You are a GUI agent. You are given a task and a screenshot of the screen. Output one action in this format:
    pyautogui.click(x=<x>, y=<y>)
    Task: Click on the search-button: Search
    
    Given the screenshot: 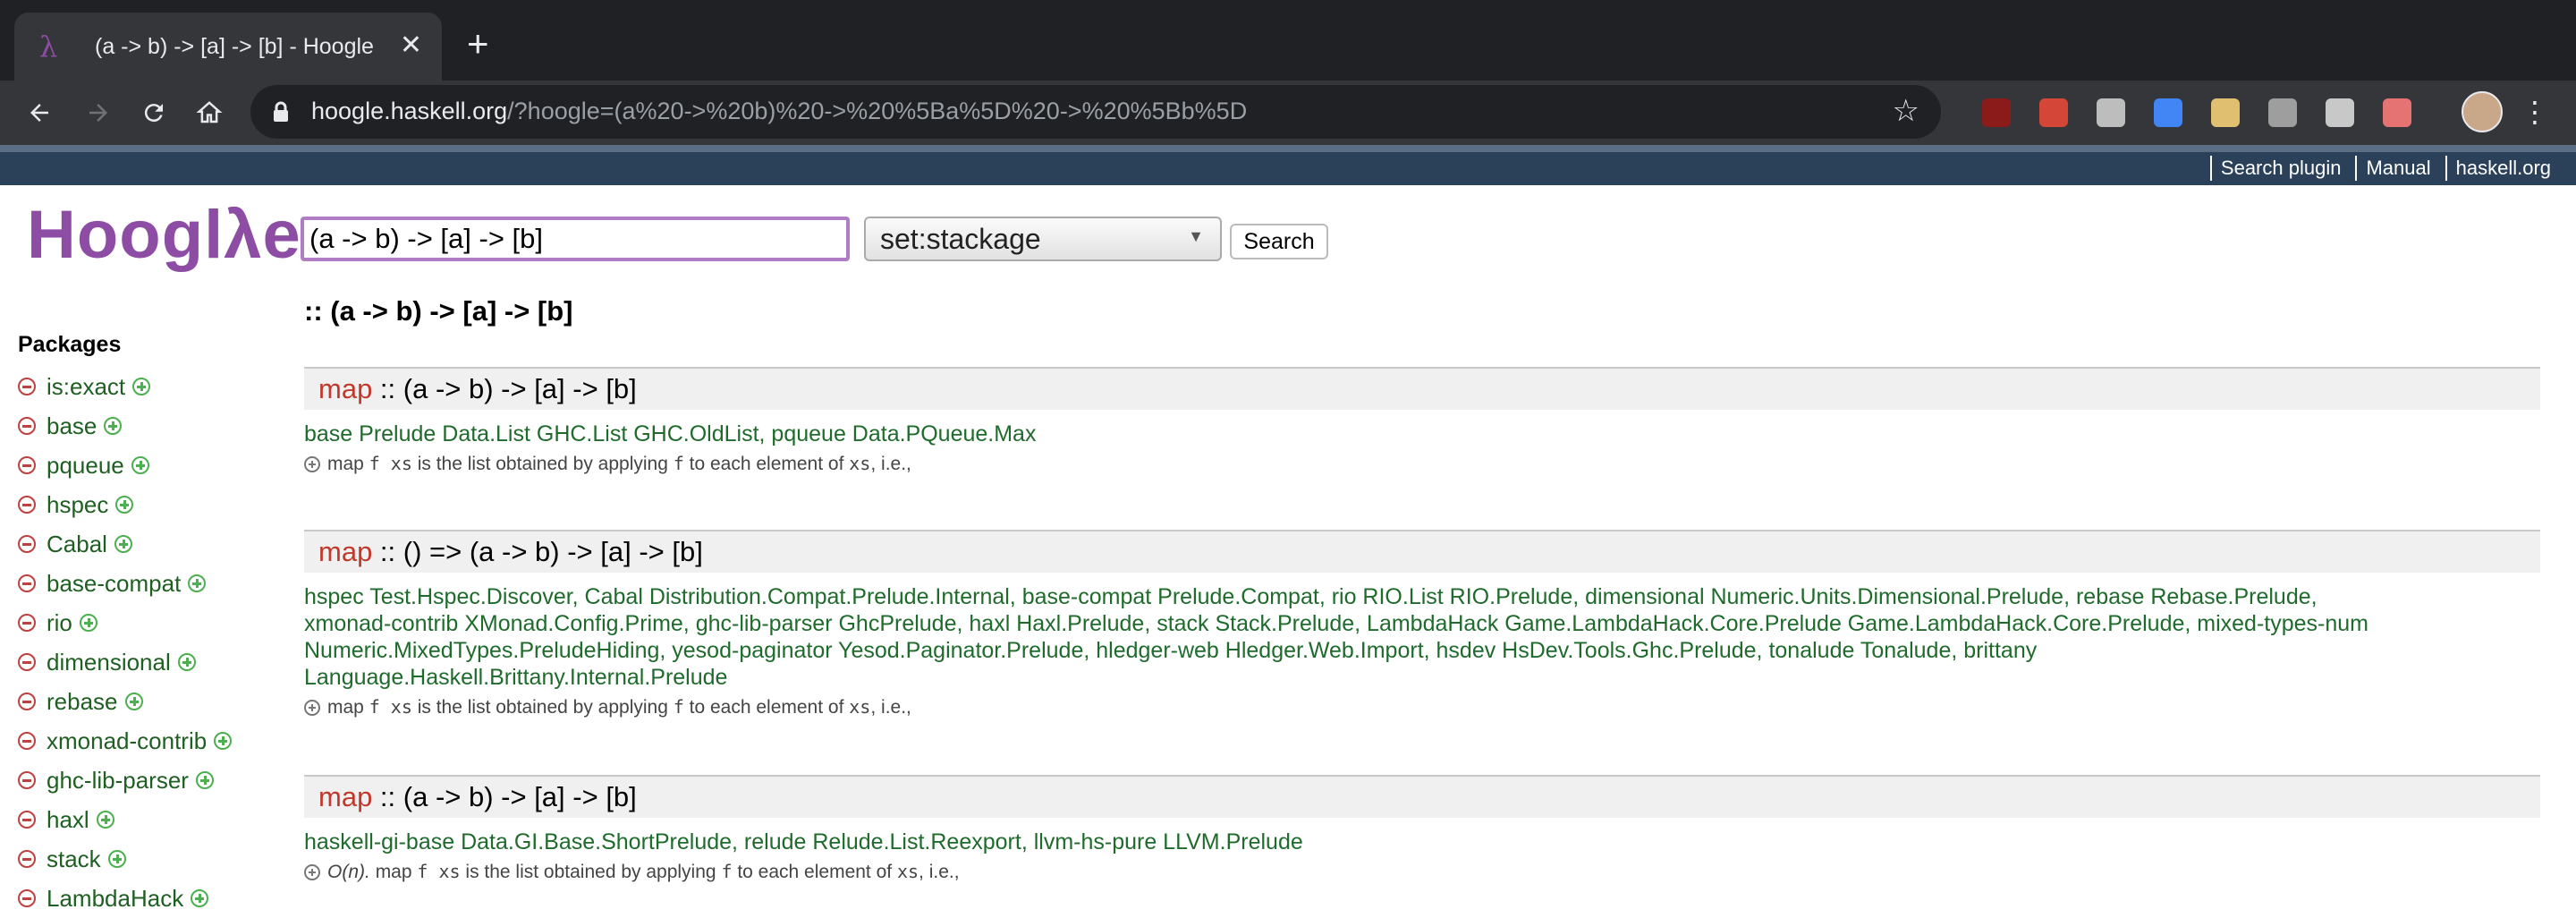 What is the action you would take?
    pyautogui.click(x=1279, y=242)
    